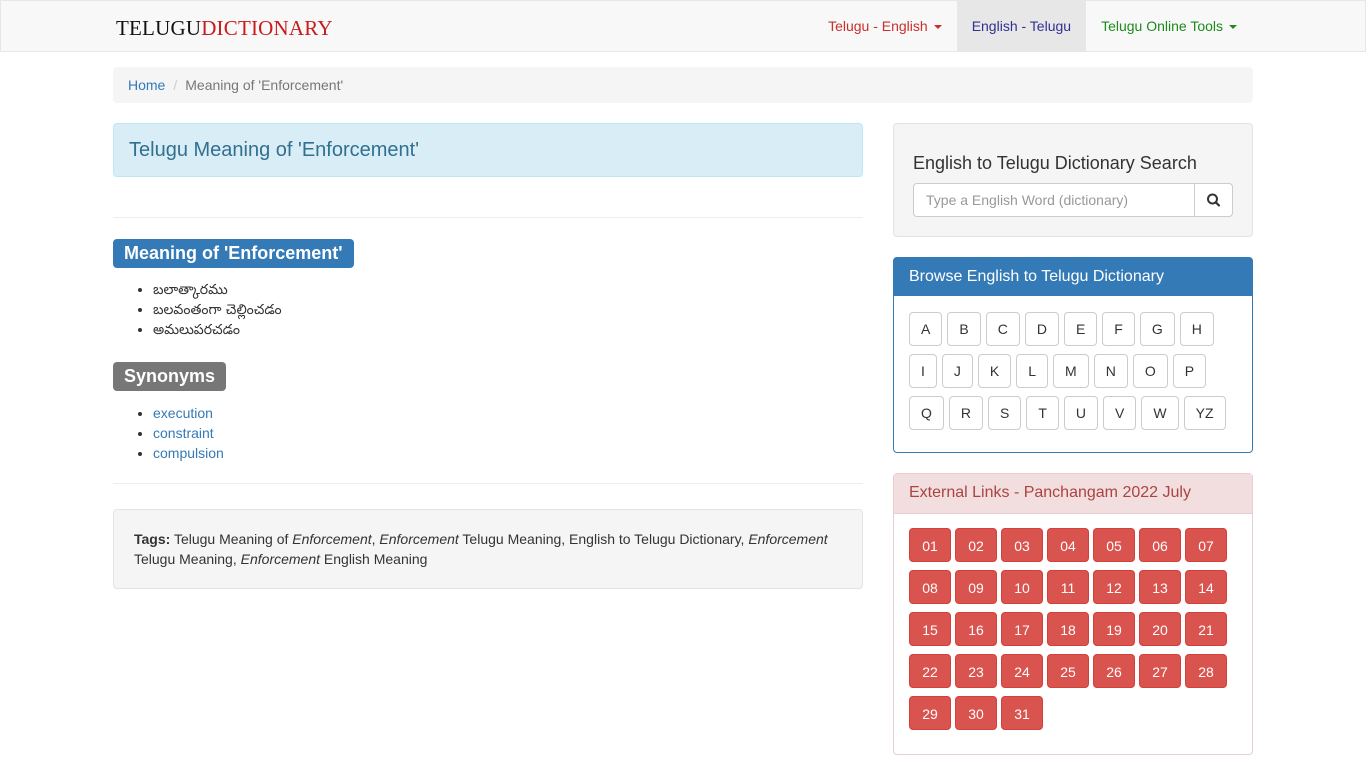  I want to click on external-links-title: External Links - Panchangam 2022 July, so click(1073, 494).